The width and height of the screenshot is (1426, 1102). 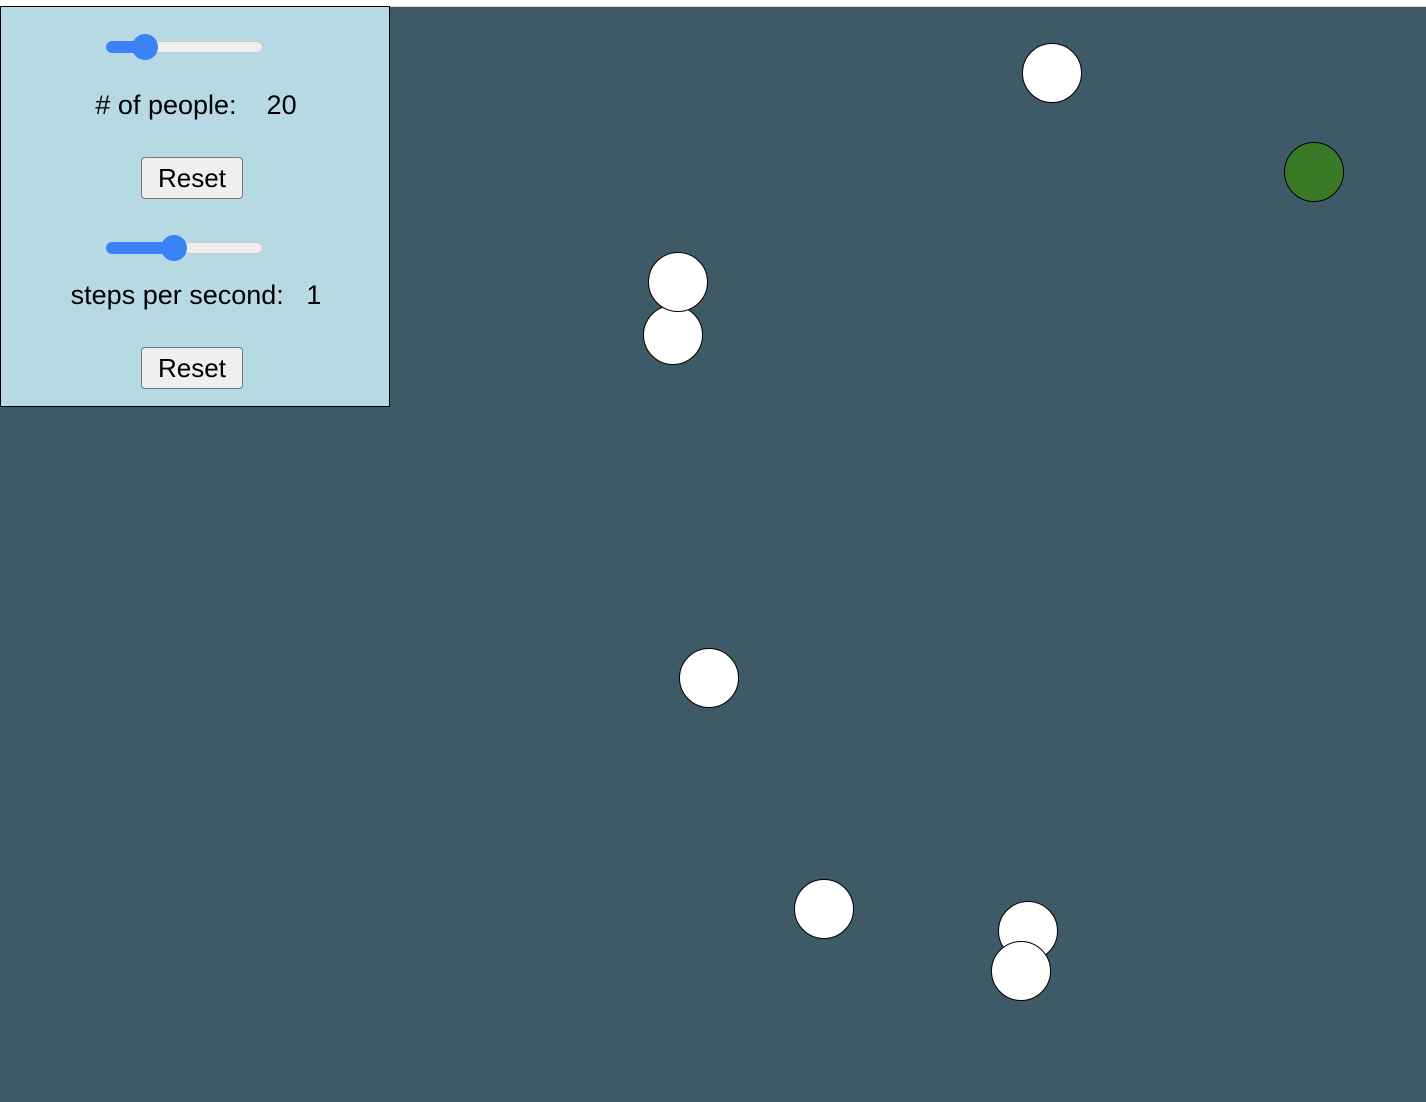 I want to click on reset-speed-button: Reset, so click(x=192, y=368).